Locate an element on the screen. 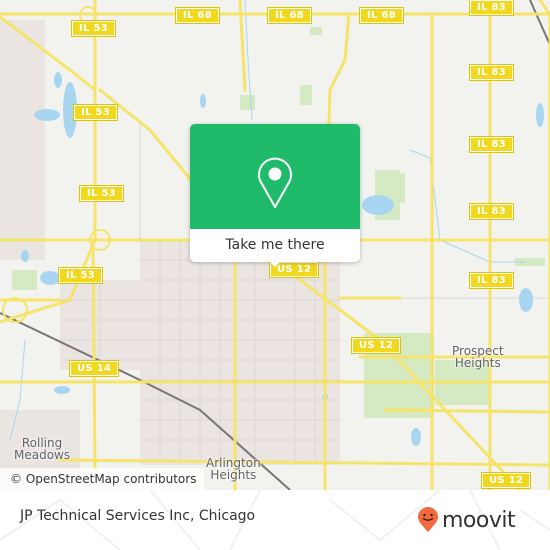 The height and width of the screenshot is (550, 550). moovit-logo: moovit is located at coordinates (466, 520).